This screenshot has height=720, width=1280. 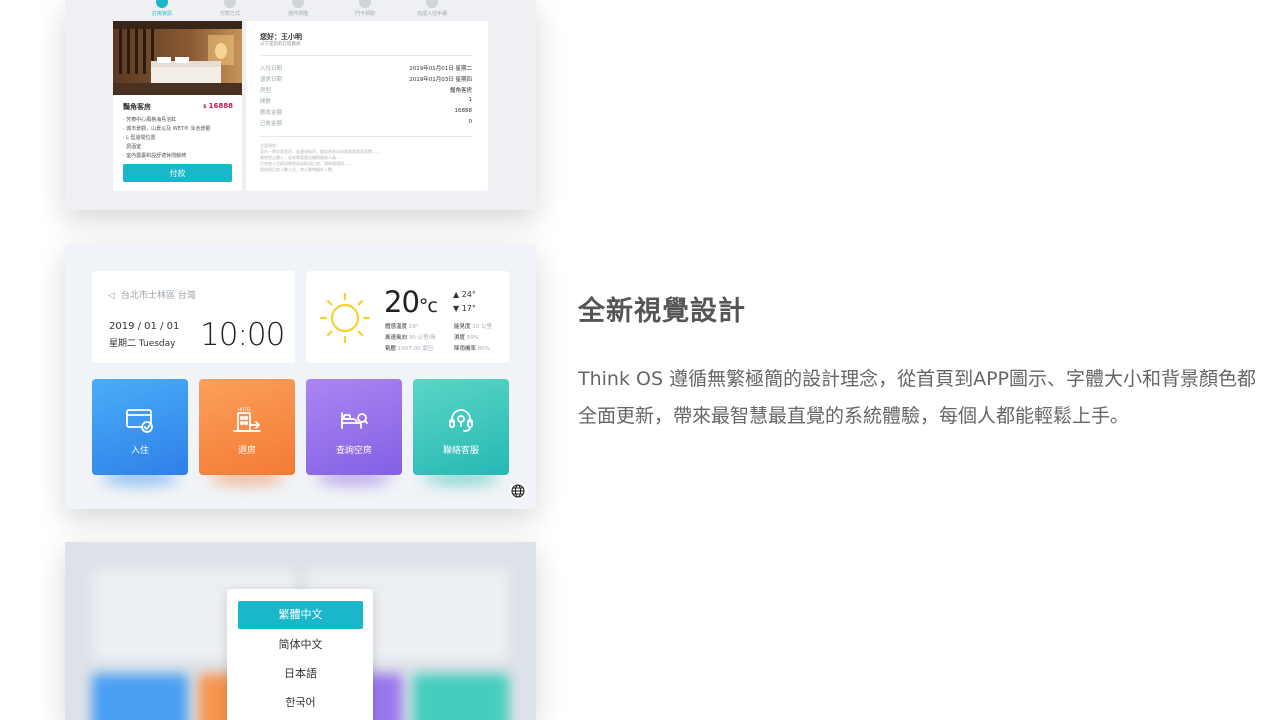 I want to click on temperature-value: 20, so click(x=402, y=302).